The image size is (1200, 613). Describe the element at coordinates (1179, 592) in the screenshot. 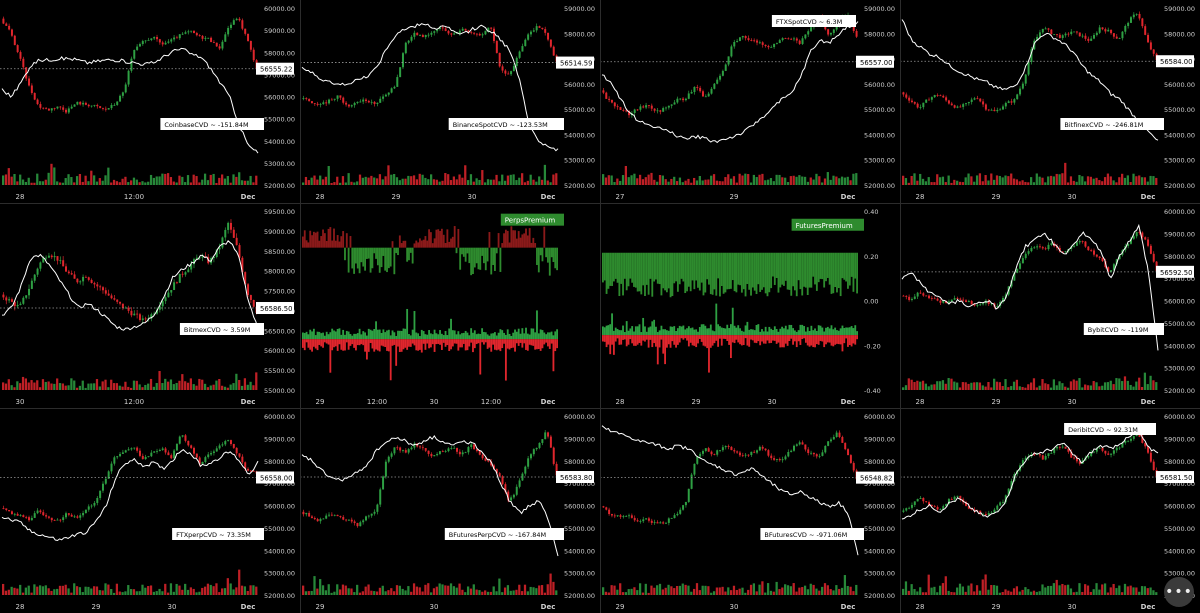

I see `more-menu-button: •••` at that location.